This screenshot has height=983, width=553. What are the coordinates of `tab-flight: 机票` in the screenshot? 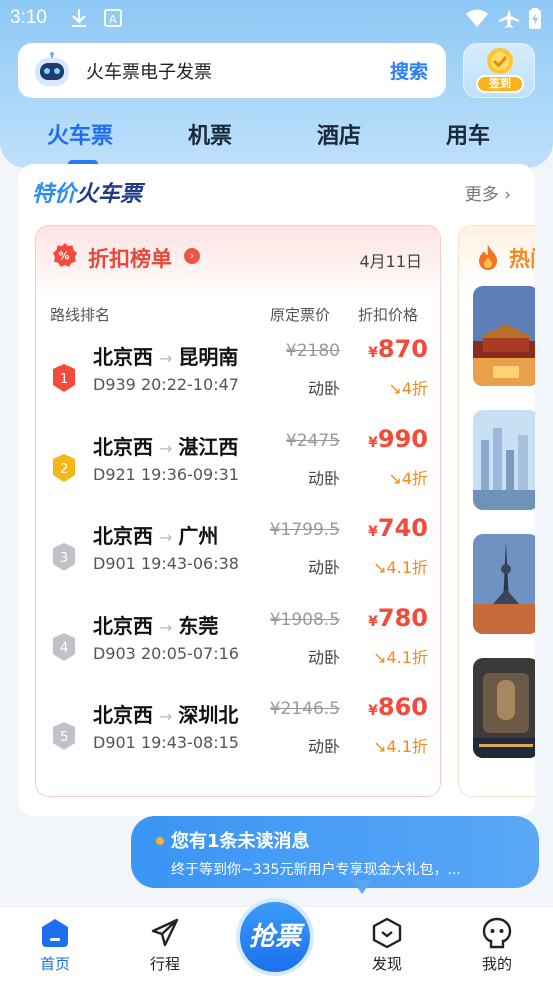 It's located at (210, 134).